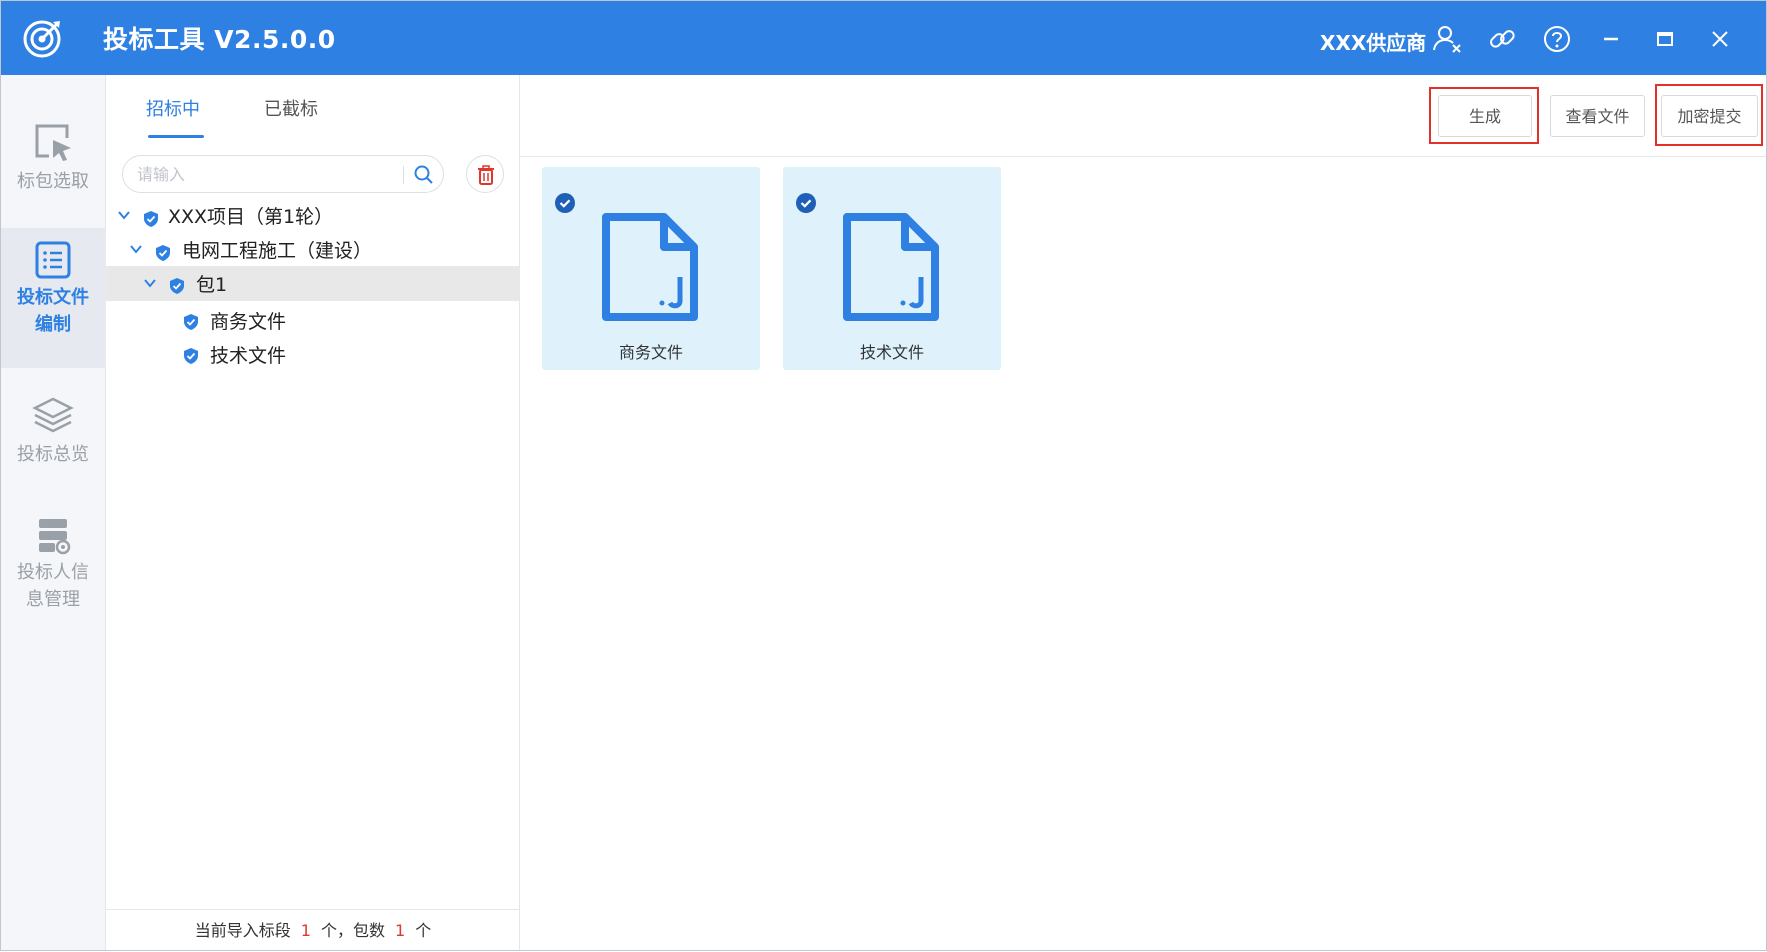  I want to click on tree-node-technical-file: 技术文件, so click(313, 354).